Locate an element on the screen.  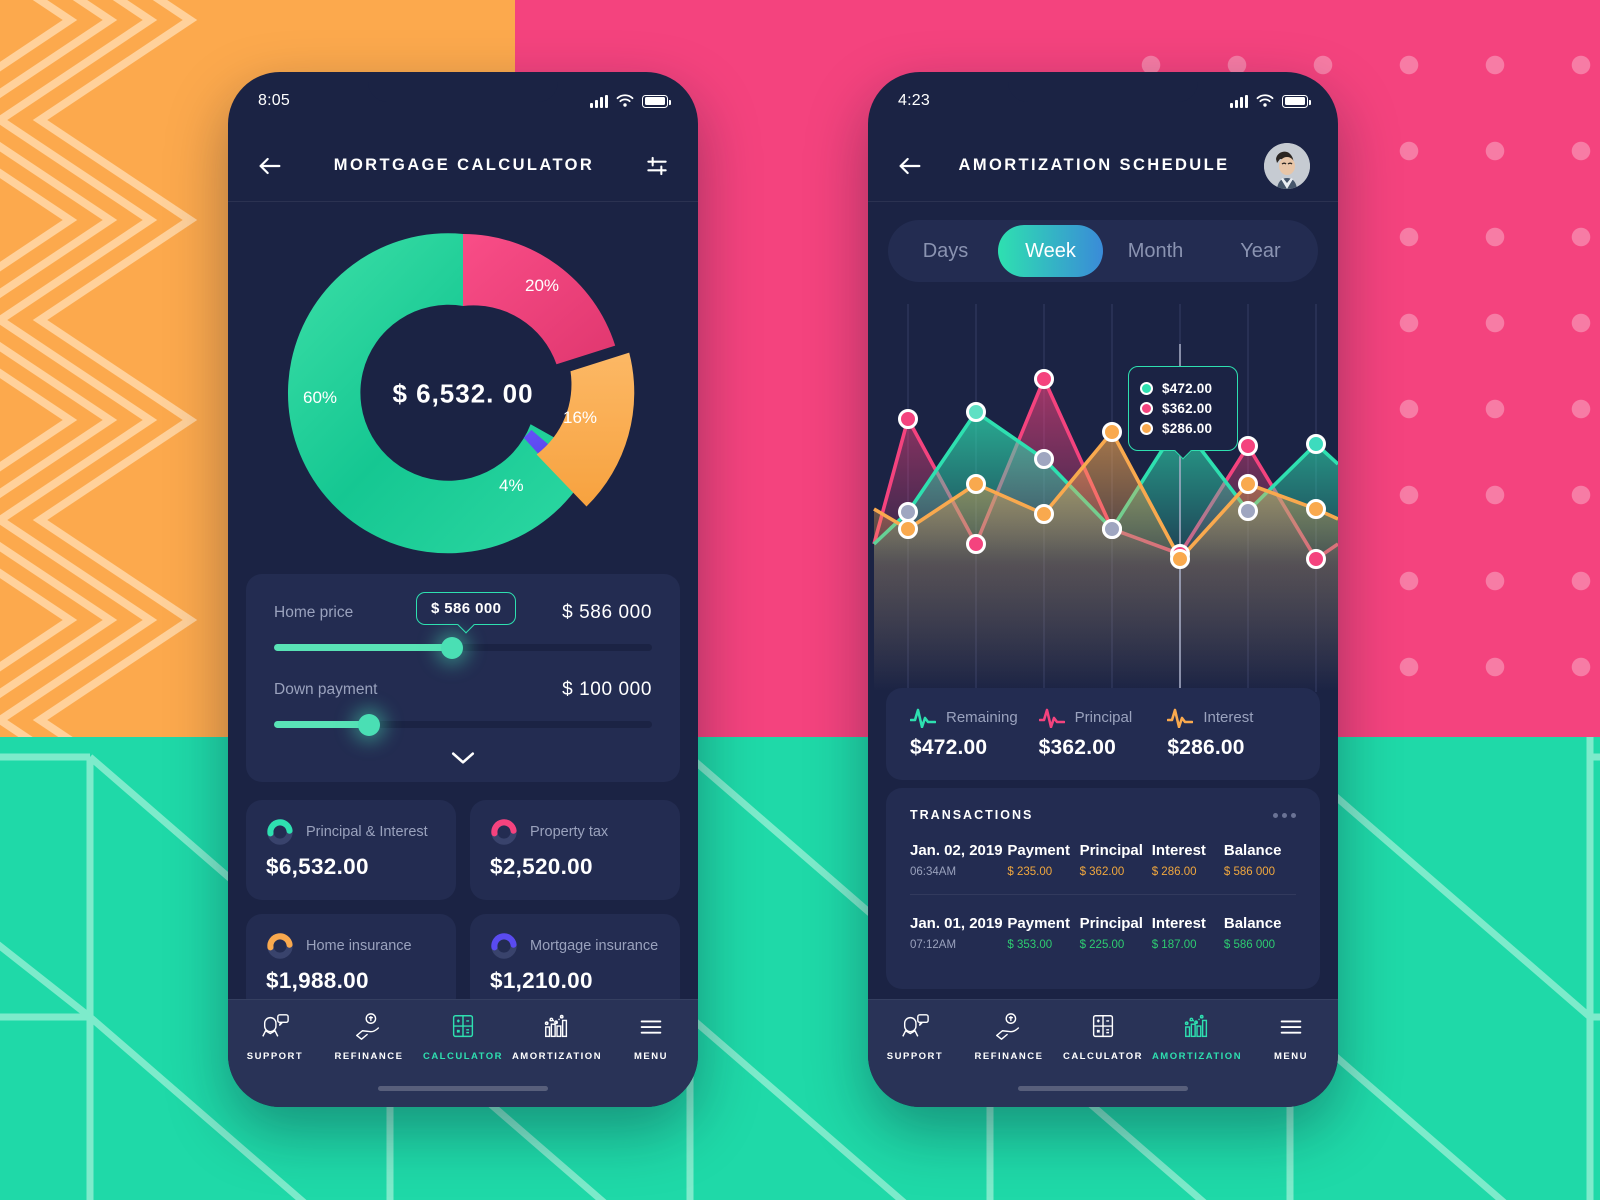
payment-breakdown-donut: $ 6,532. 00 20% 16% 4% 60% is located at coordinates (463, 394).